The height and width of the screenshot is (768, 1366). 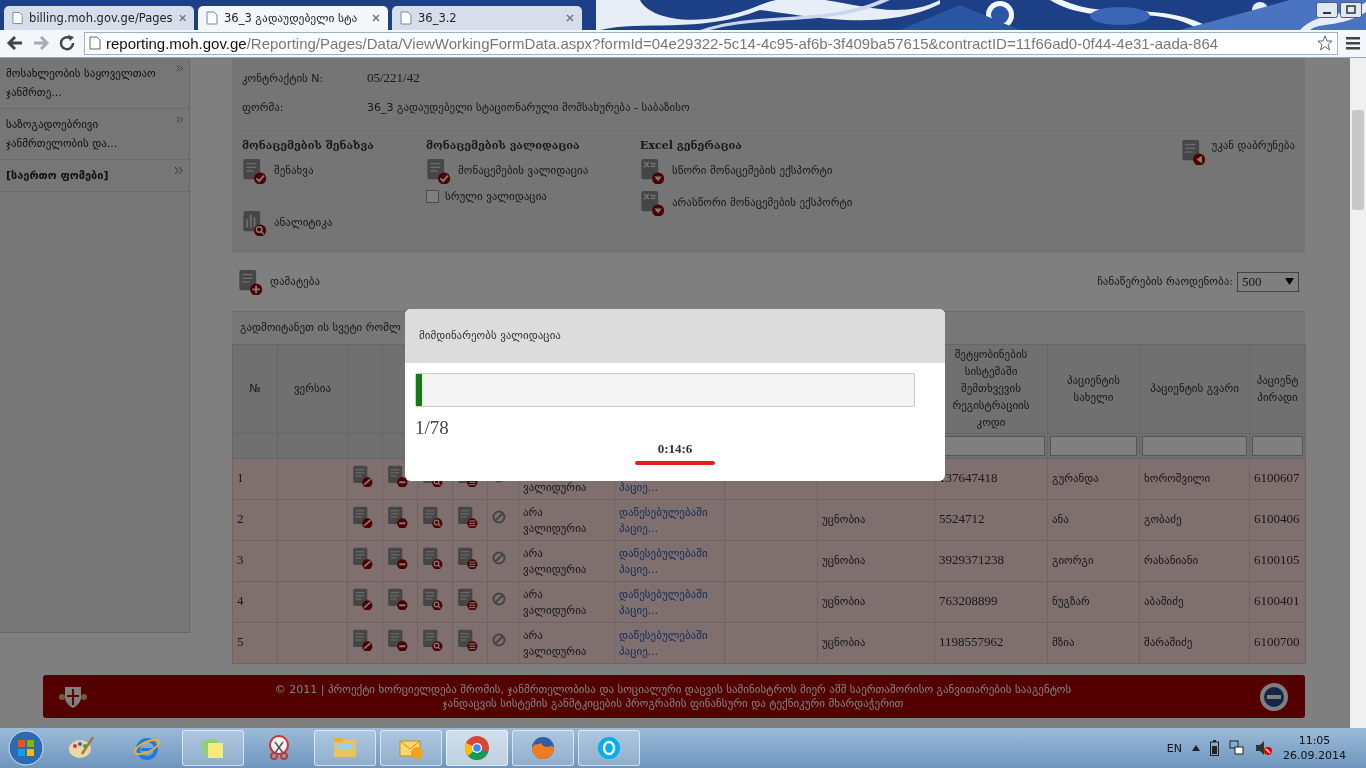 I want to click on page-size-select: 500, so click(x=1268, y=281).